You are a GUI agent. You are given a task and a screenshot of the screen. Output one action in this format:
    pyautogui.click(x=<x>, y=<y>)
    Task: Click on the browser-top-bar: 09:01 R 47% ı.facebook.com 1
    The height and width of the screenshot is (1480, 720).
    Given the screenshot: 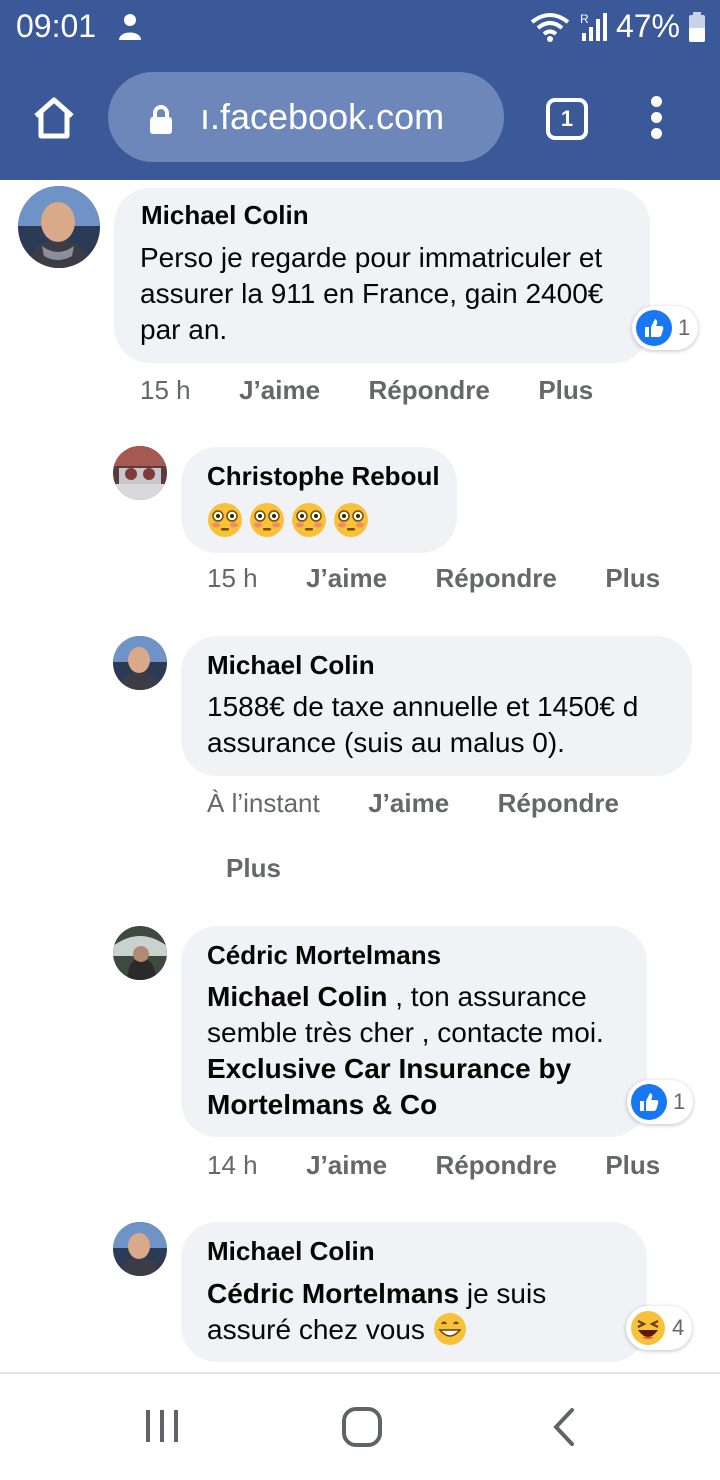 What is the action you would take?
    pyautogui.click(x=360, y=90)
    